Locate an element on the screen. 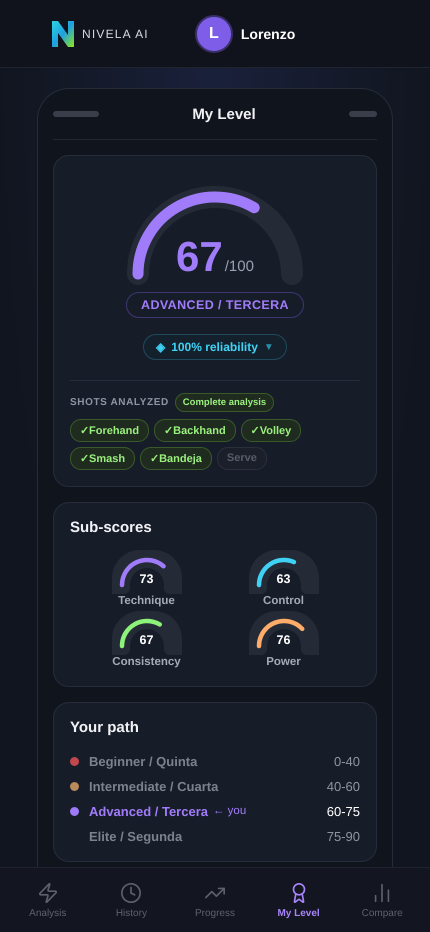  user-name: Lorenzo is located at coordinates (268, 34).